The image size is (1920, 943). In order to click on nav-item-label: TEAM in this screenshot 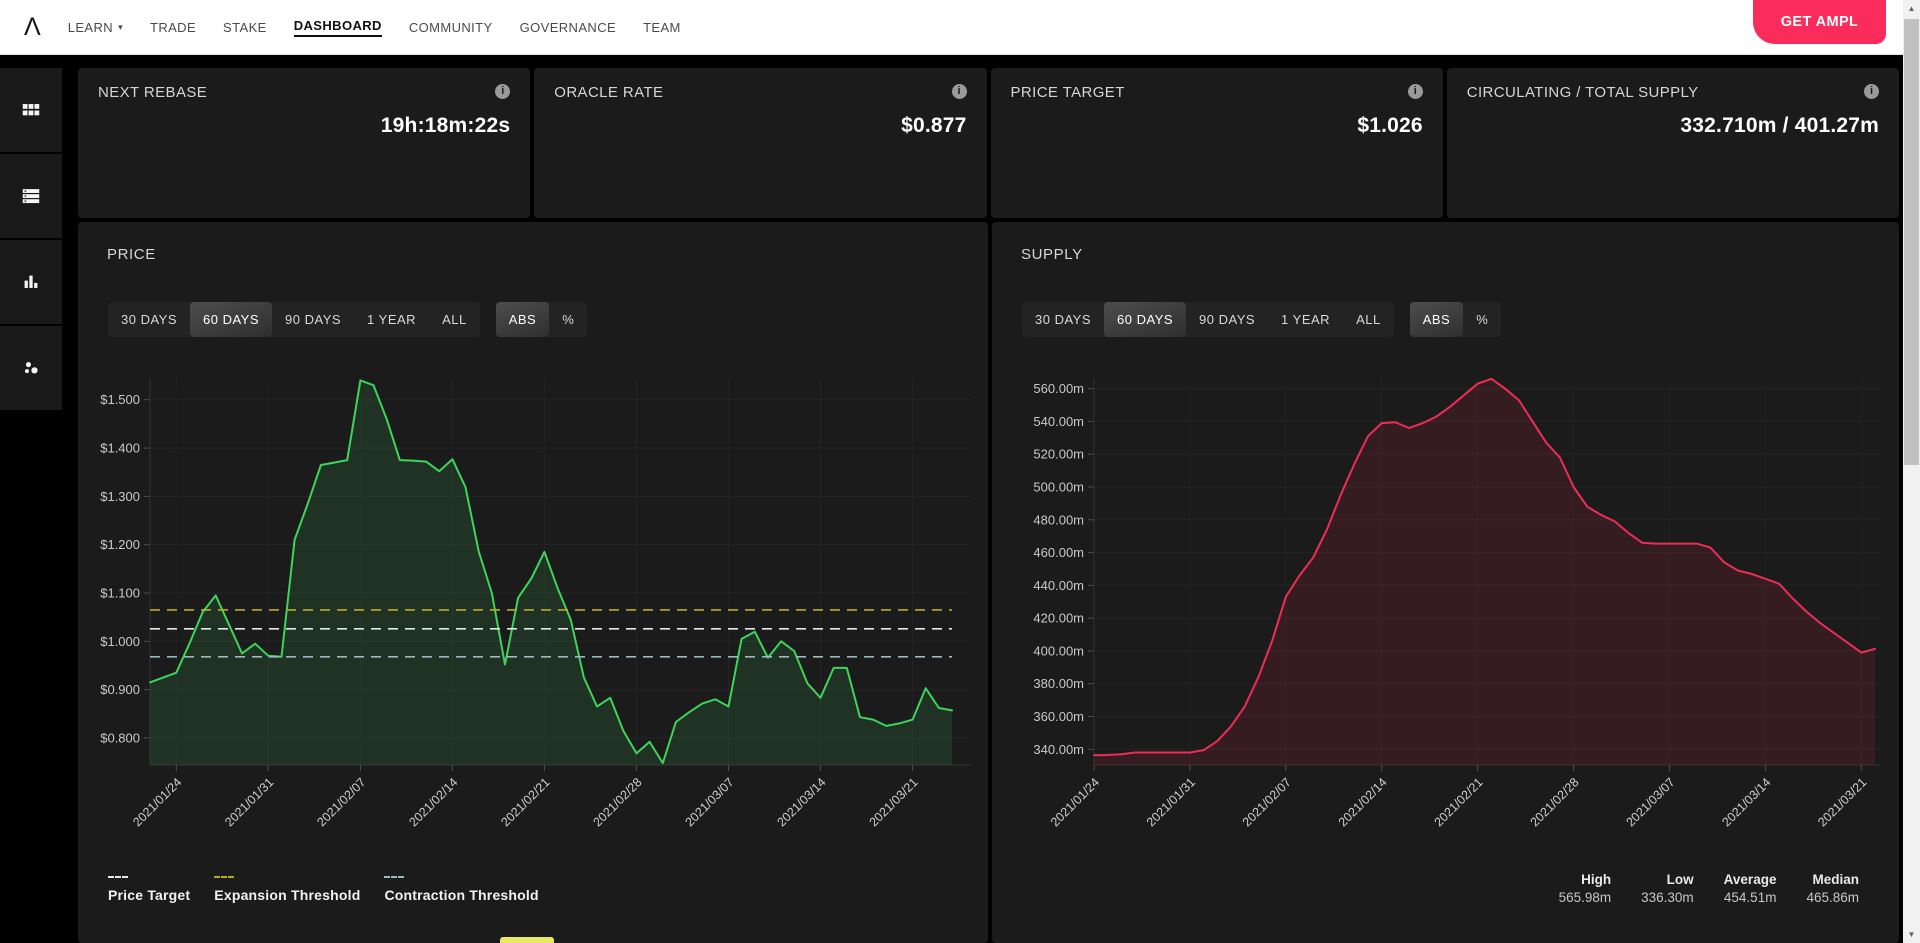, I will do `click(662, 27)`.